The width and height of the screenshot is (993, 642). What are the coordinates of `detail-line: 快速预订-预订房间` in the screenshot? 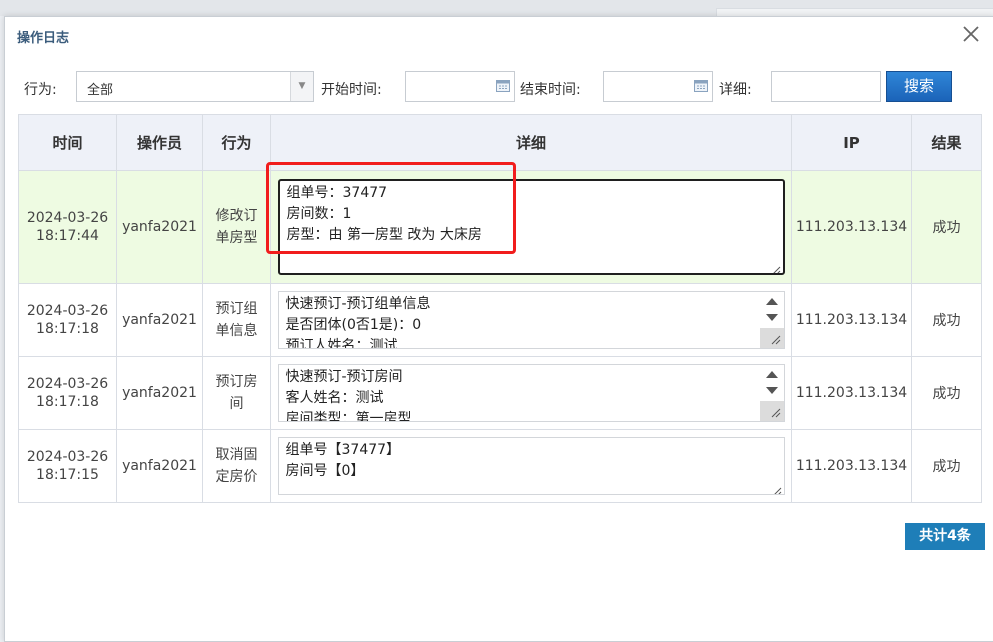 It's located at (344, 377).